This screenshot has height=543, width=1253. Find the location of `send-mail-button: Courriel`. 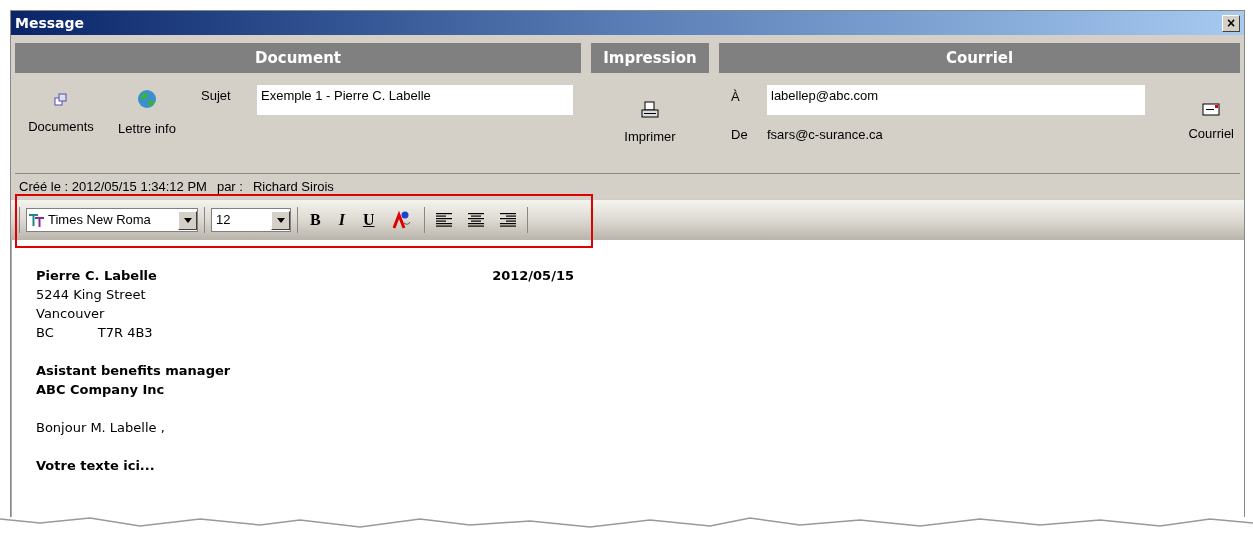

send-mail-button: Courriel is located at coordinates (1211, 115).